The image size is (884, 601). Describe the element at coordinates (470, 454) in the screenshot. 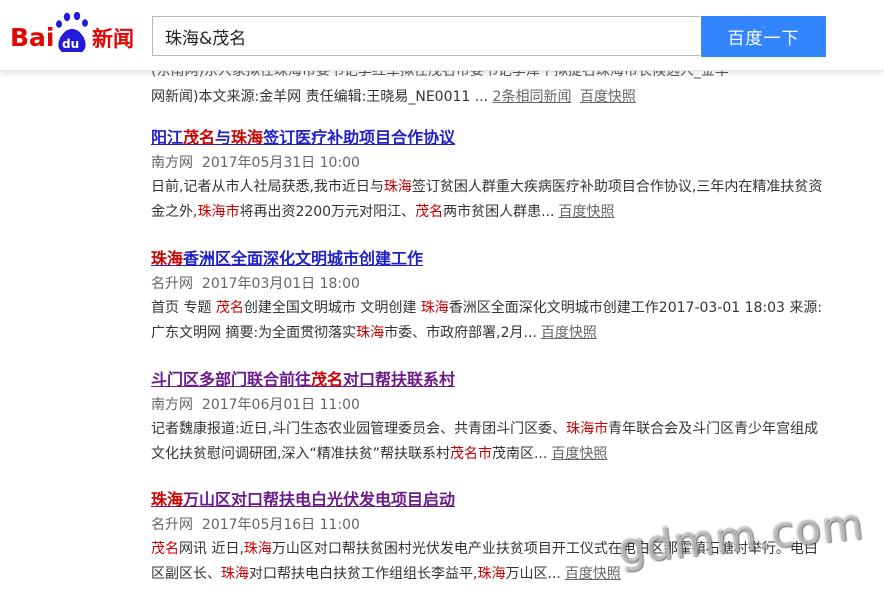

I see `abstract-keyword: 茂名市` at that location.